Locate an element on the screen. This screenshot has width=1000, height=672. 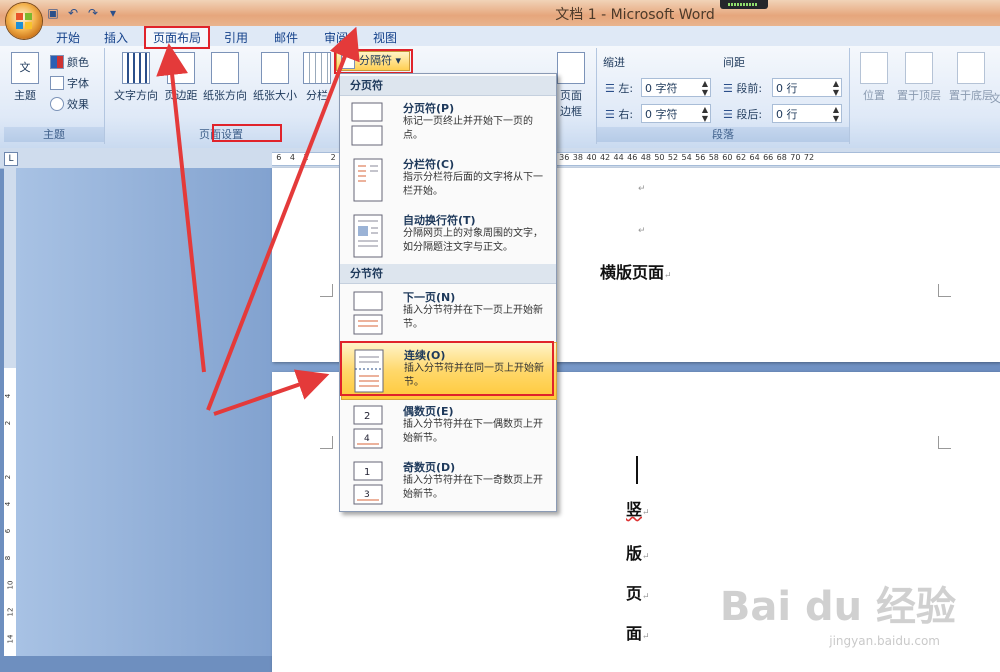
text-wrapping-break-icon is located at coordinates (368, 236).